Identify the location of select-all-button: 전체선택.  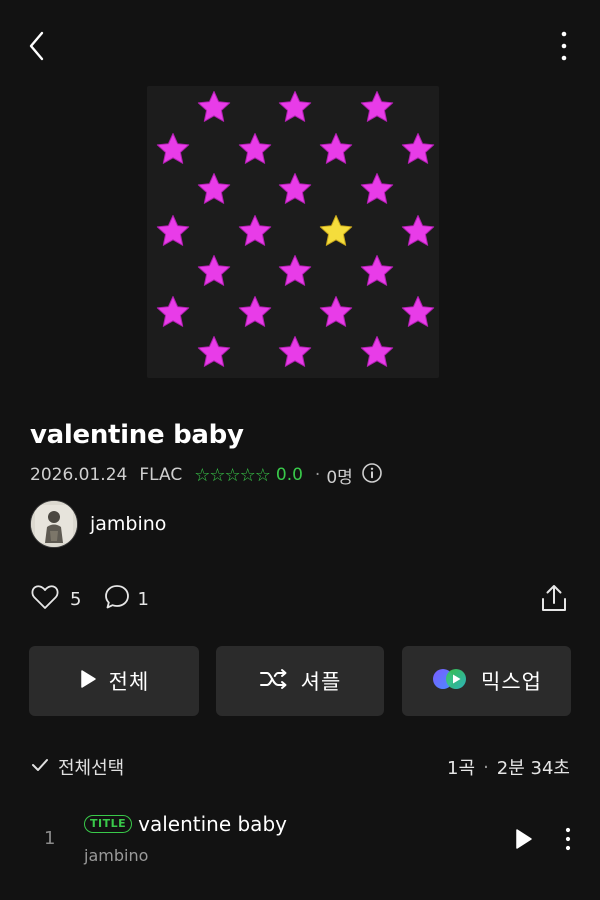
(77, 767).